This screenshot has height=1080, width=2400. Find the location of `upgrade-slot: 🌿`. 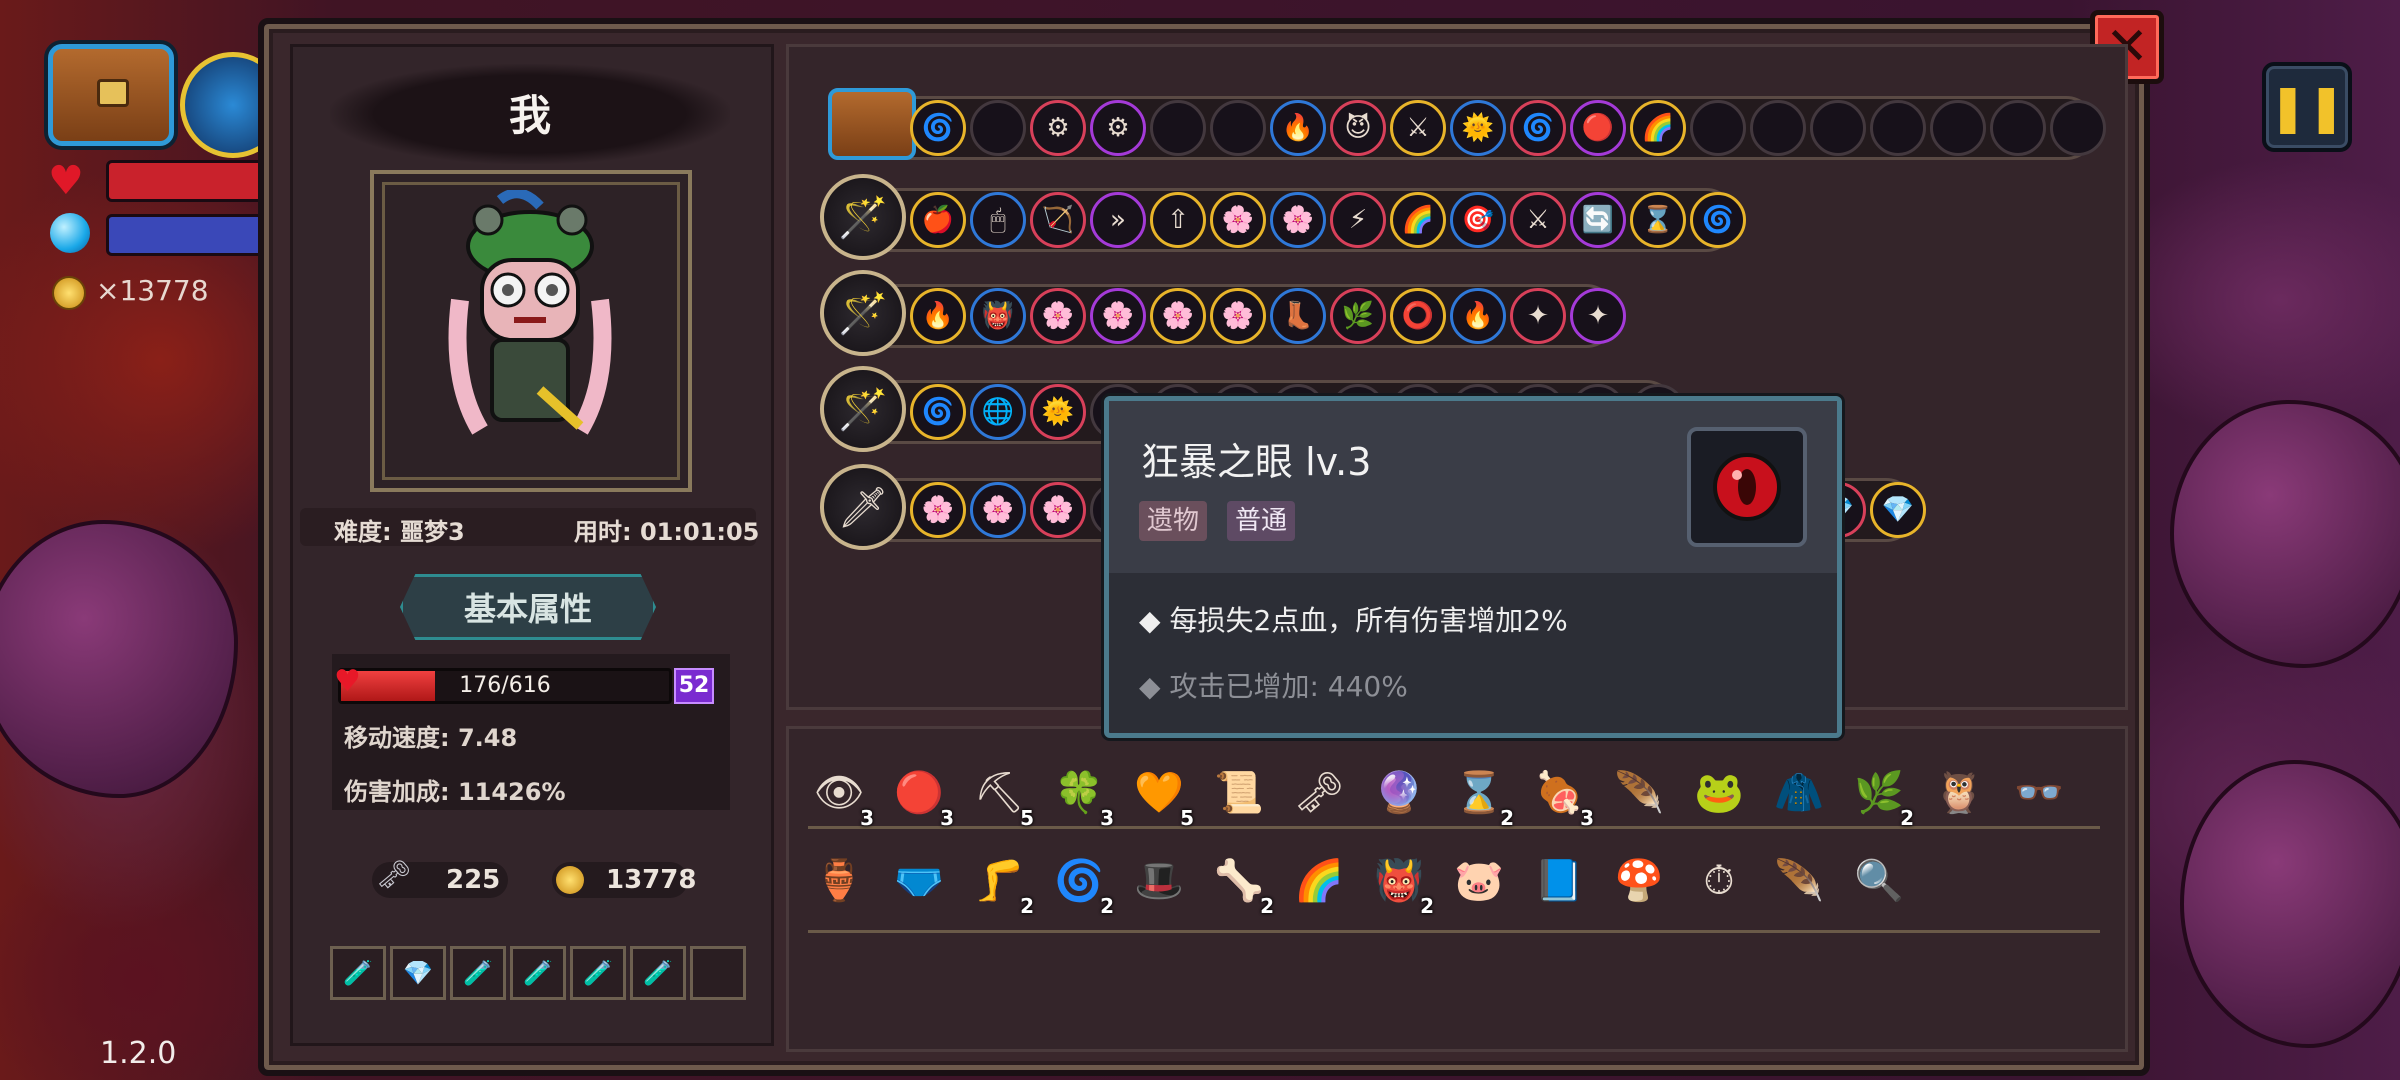

upgrade-slot: 🌿 is located at coordinates (1358, 316).